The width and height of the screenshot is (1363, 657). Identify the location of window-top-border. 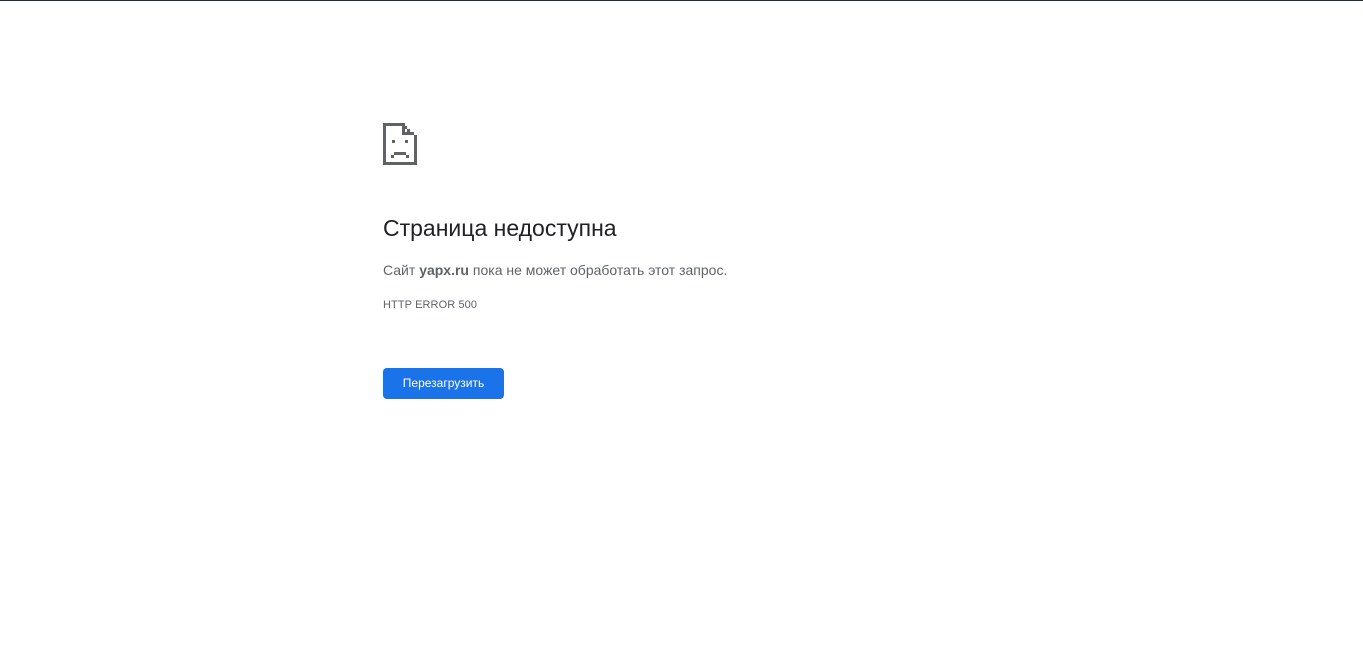
(681, 0).